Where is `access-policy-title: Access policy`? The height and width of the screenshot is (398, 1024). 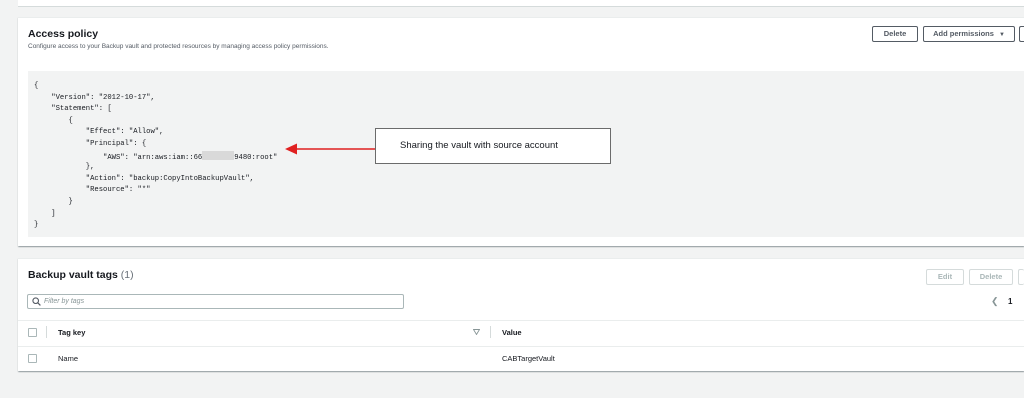 access-policy-title: Access policy is located at coordinates (63, 34).